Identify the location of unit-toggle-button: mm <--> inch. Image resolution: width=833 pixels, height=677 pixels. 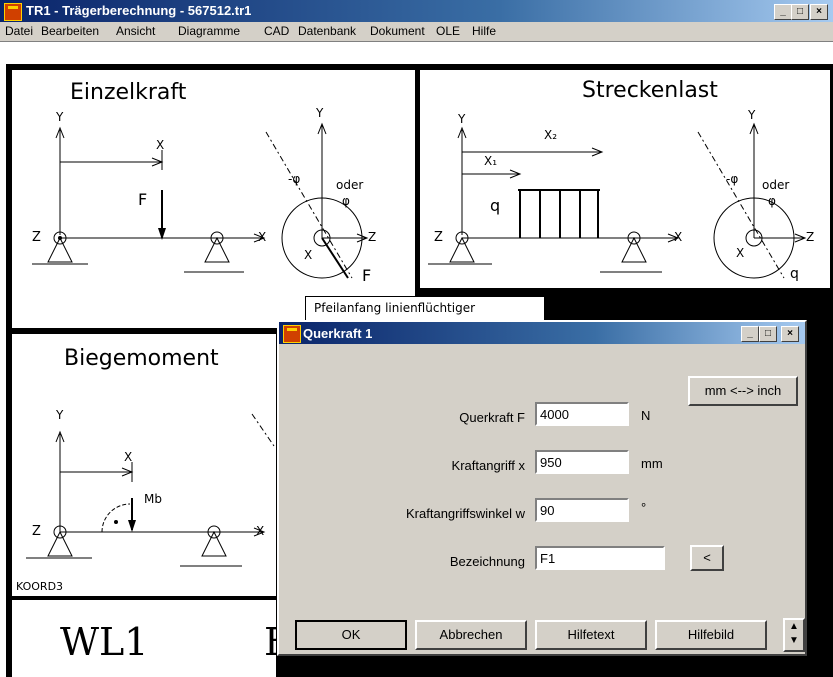
(743, 391).